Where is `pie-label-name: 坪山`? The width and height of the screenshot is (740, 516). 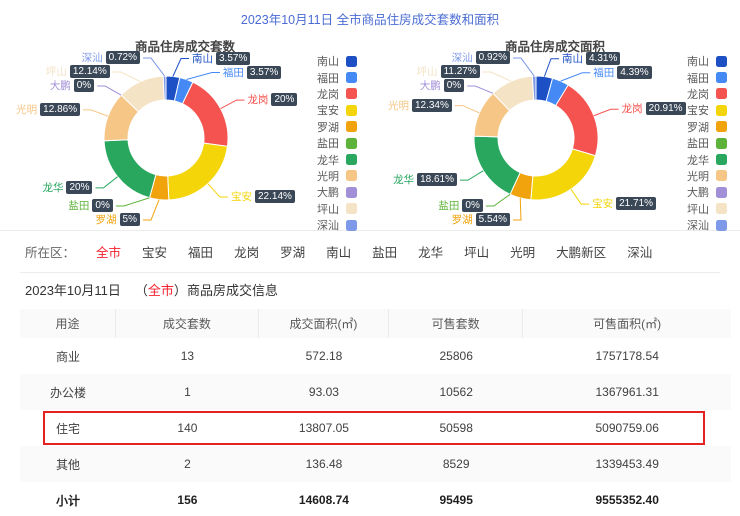
pie-label-name: 坪山 is located at coordinates (56, 72).